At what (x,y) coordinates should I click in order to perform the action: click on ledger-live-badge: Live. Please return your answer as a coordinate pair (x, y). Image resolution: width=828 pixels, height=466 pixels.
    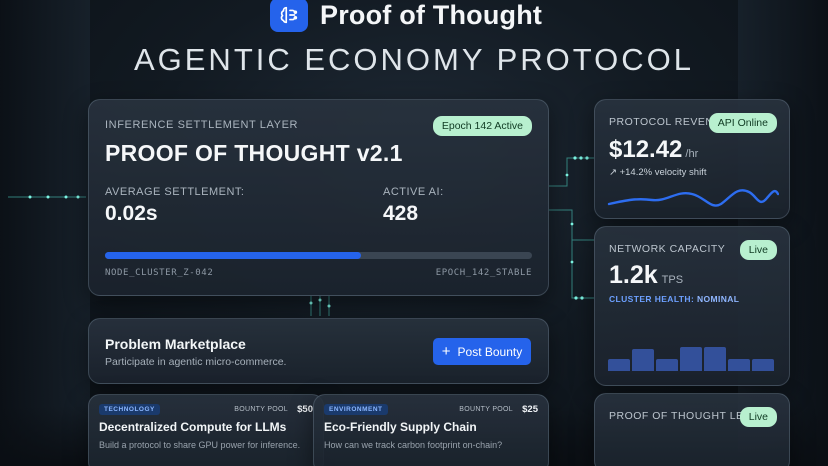
    Looking at the image, I should click on (758, 417).